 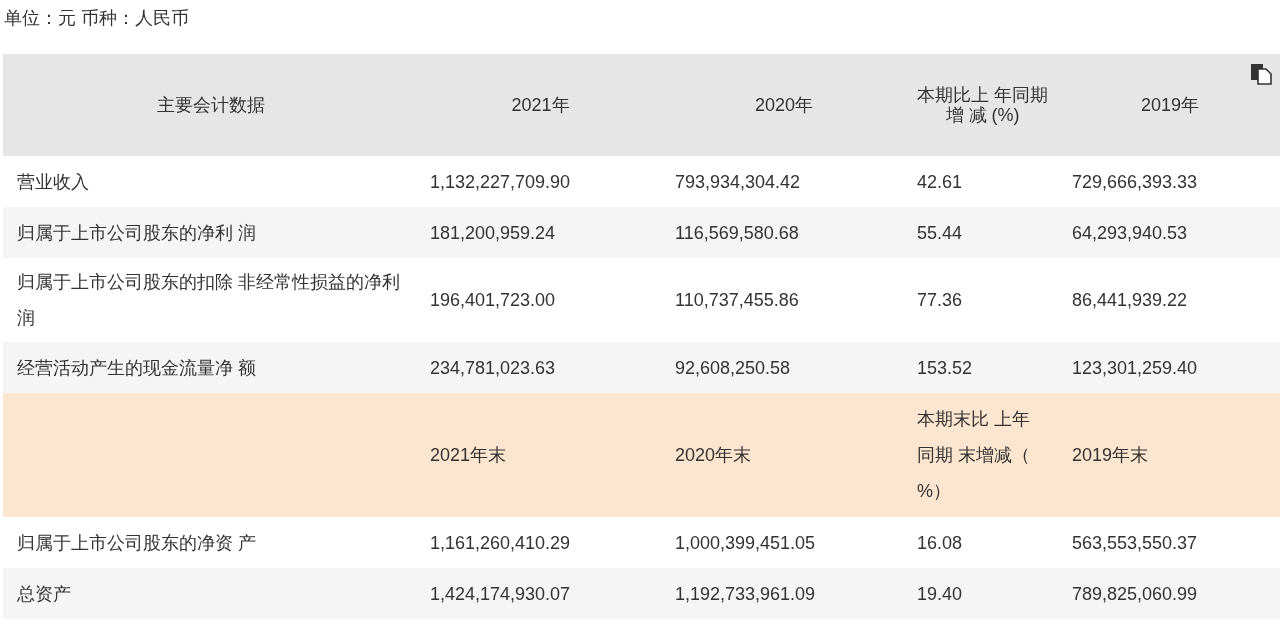 I want to click on table-cell: 234,781,023.63, so click(x=493, y=367).